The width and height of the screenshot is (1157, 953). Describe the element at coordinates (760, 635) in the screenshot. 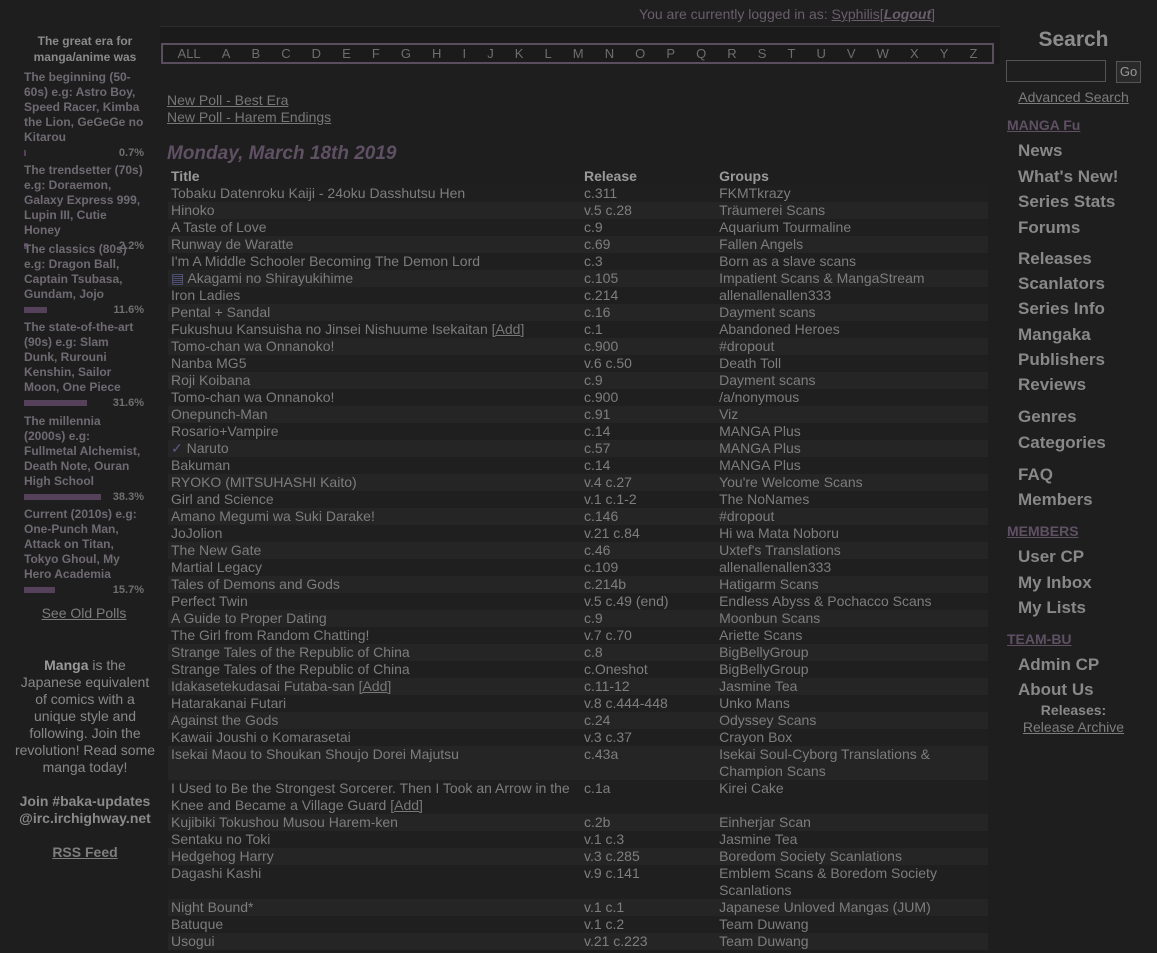

I see `group-link: Ariette Scans` at that location.